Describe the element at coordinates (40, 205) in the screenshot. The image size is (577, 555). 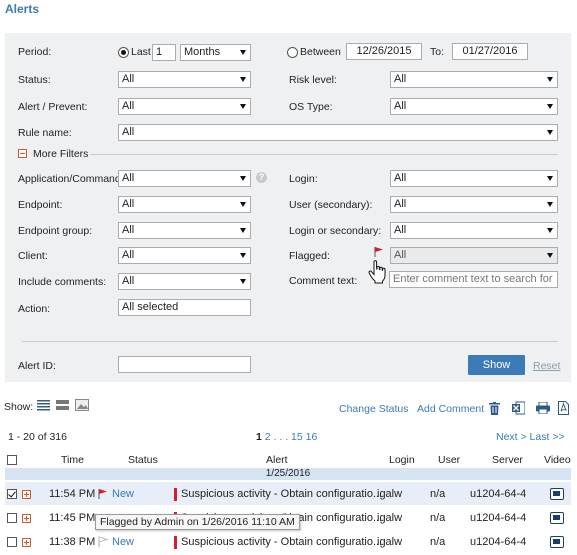
I see `endpoint-label: Endpoint:` at that location.